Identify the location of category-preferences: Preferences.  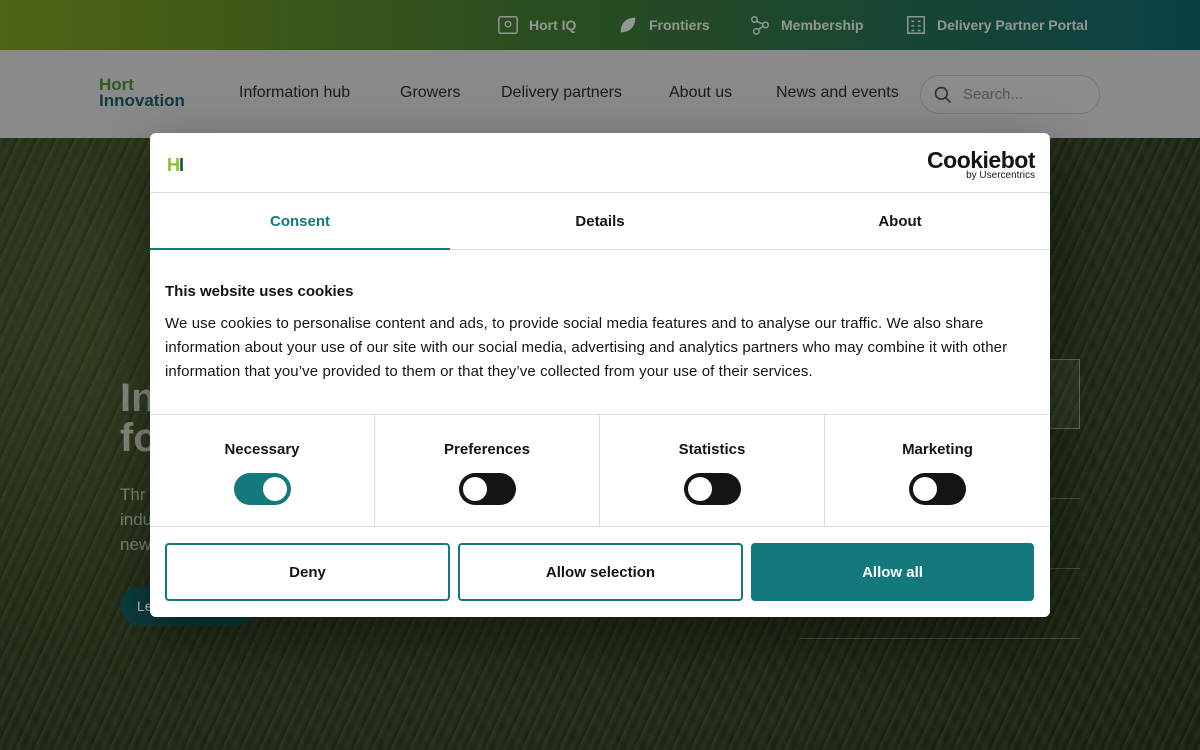
(487, 471).